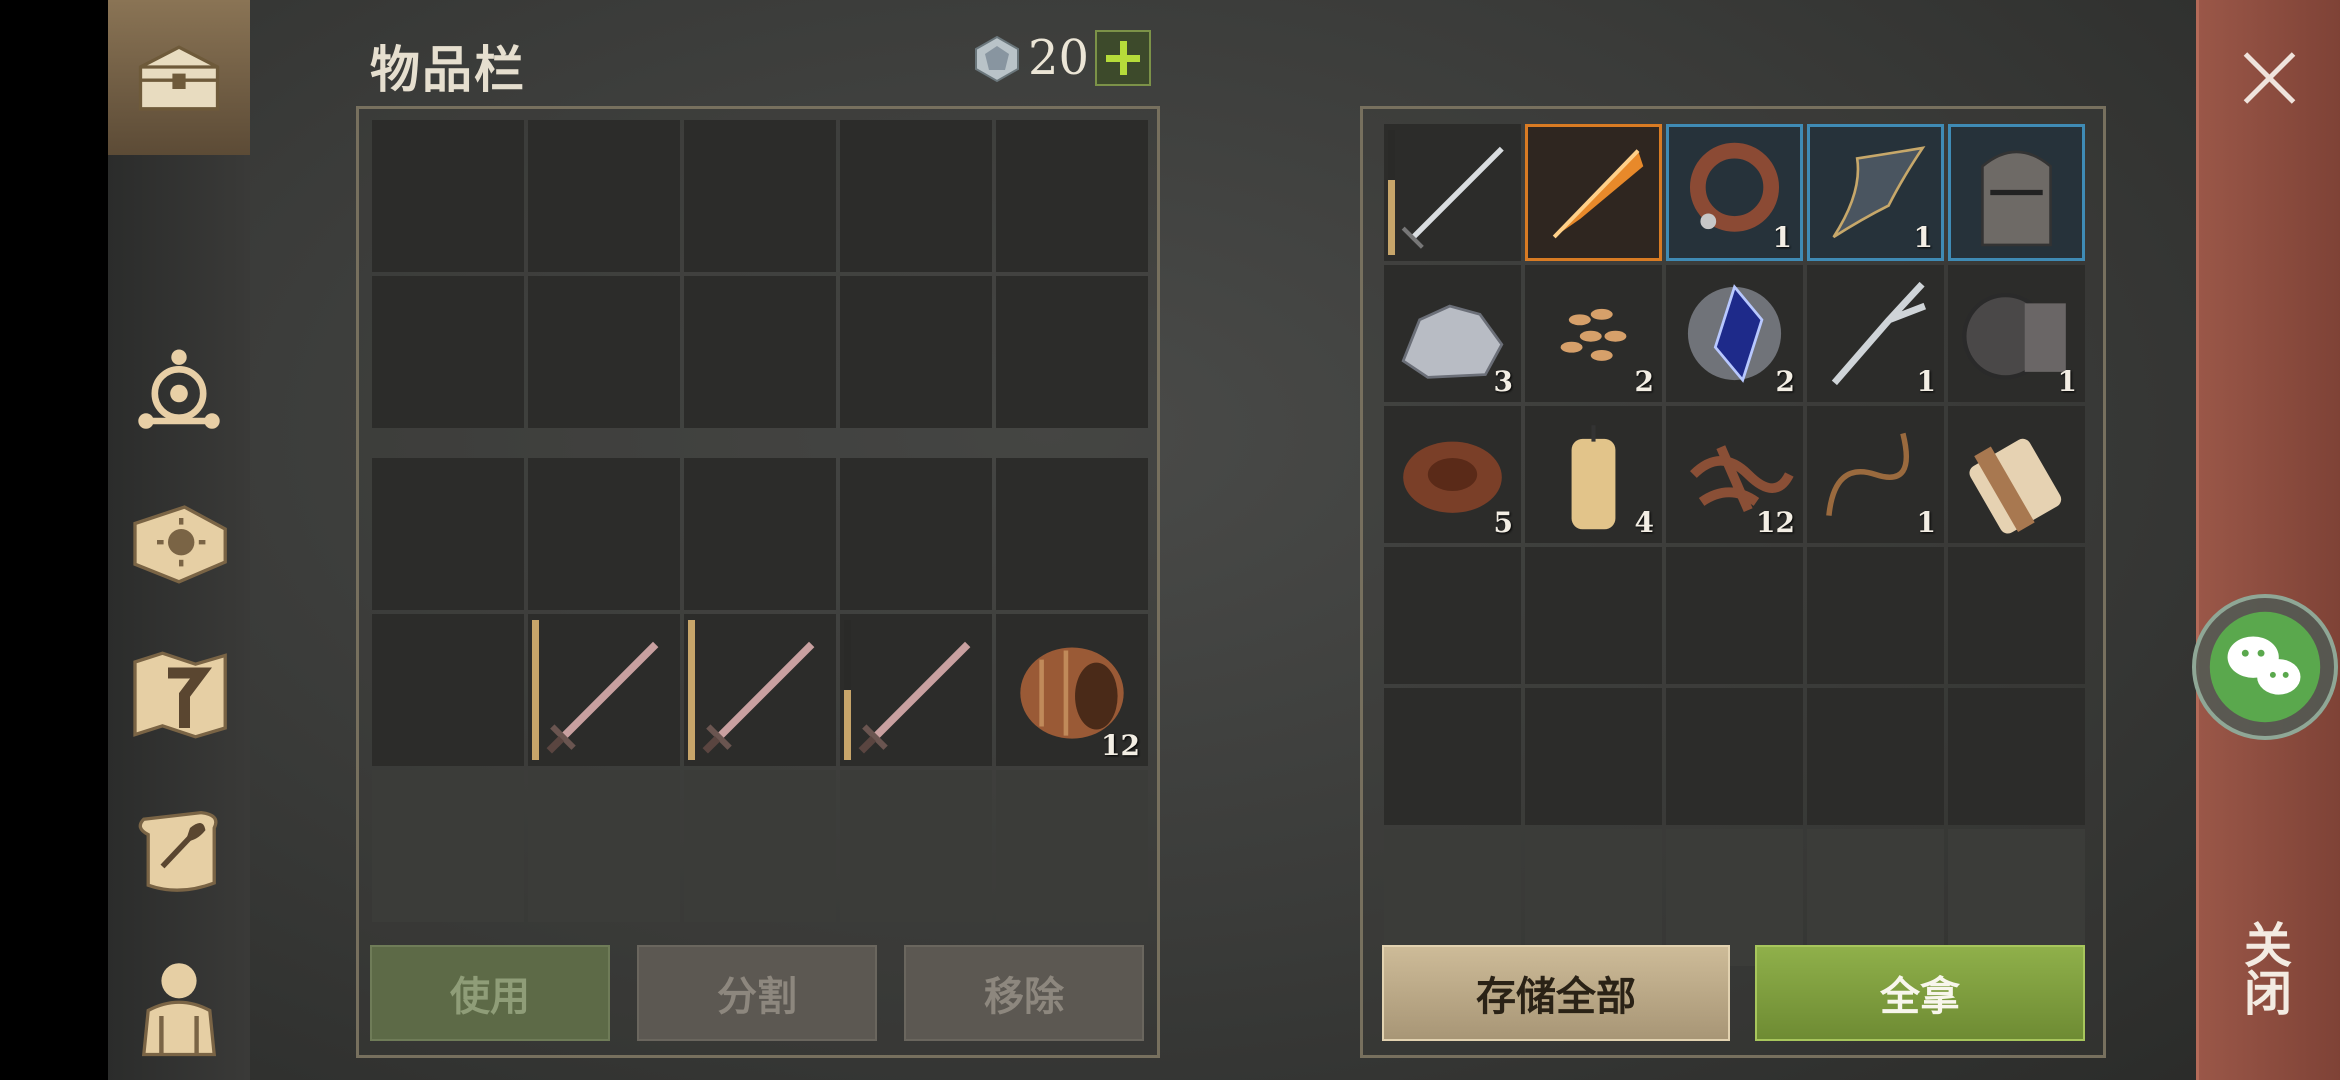  I want to click on store-all-button: 存储全部, so click(1556, 993).